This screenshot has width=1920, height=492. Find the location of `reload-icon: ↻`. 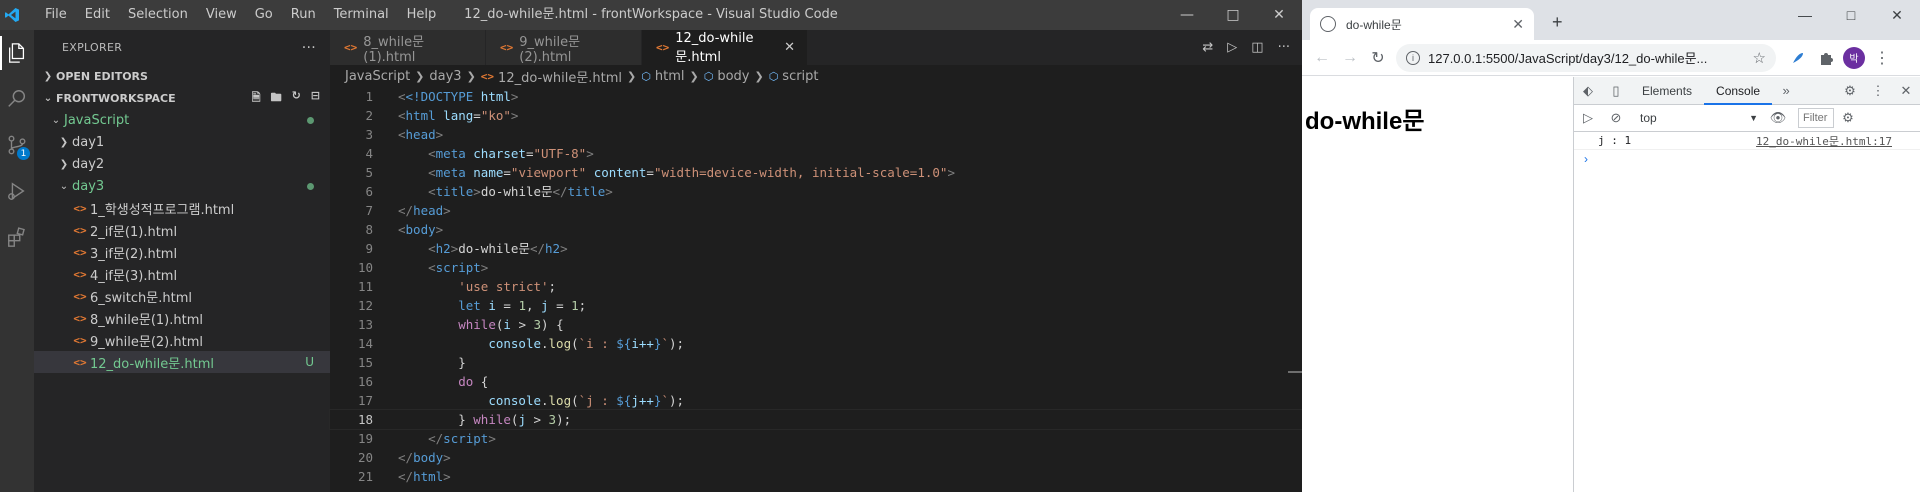

reload-icon: ↻ is located at coordinates (1378, 58).